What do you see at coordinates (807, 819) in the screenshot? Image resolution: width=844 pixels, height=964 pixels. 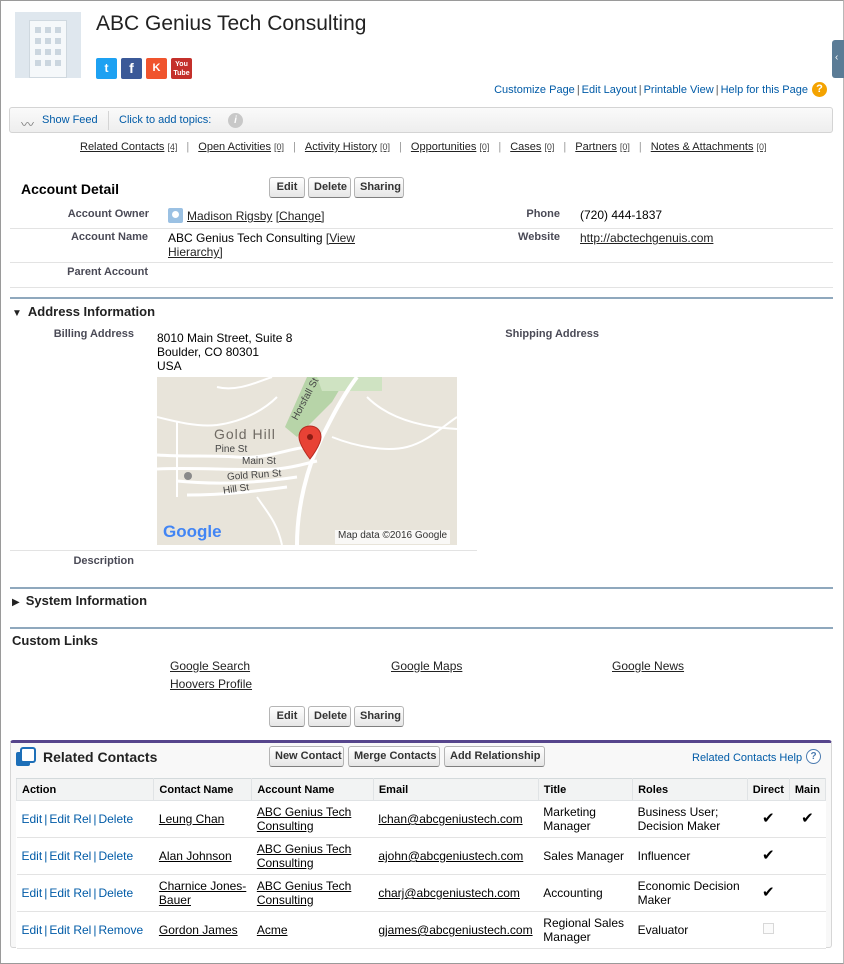 I see `main-check-icon: ✔` at bounding box center [807, 819].